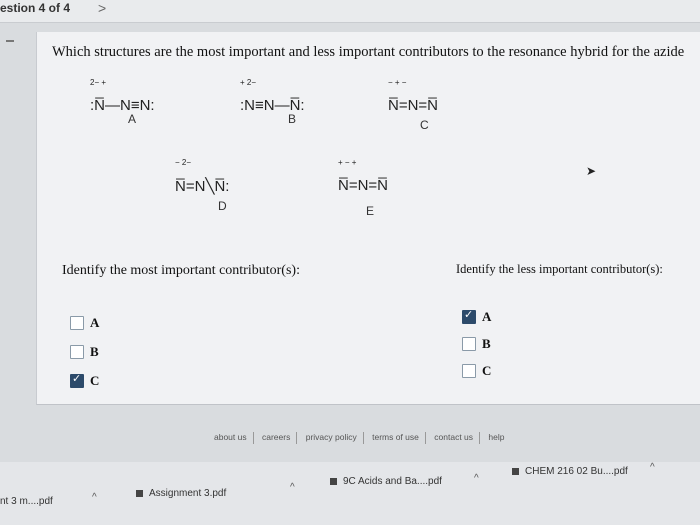  Describe the element at coordinates (183, 162) in the screenshot. I see `structure-d-charges: − 2−` at that location.